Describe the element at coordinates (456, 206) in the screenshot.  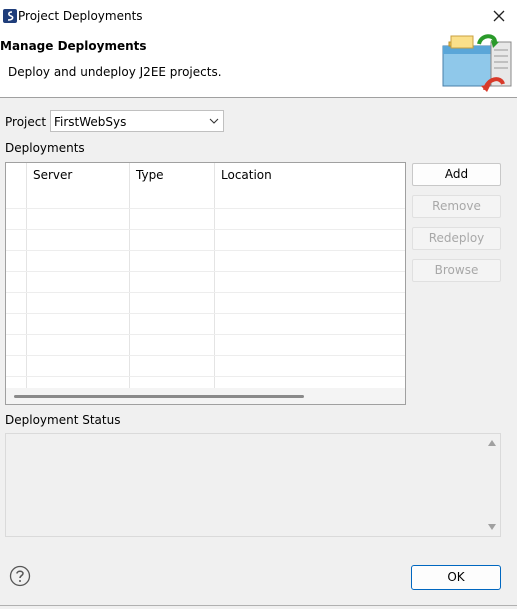
I see `remove-button: Remove` at that location.